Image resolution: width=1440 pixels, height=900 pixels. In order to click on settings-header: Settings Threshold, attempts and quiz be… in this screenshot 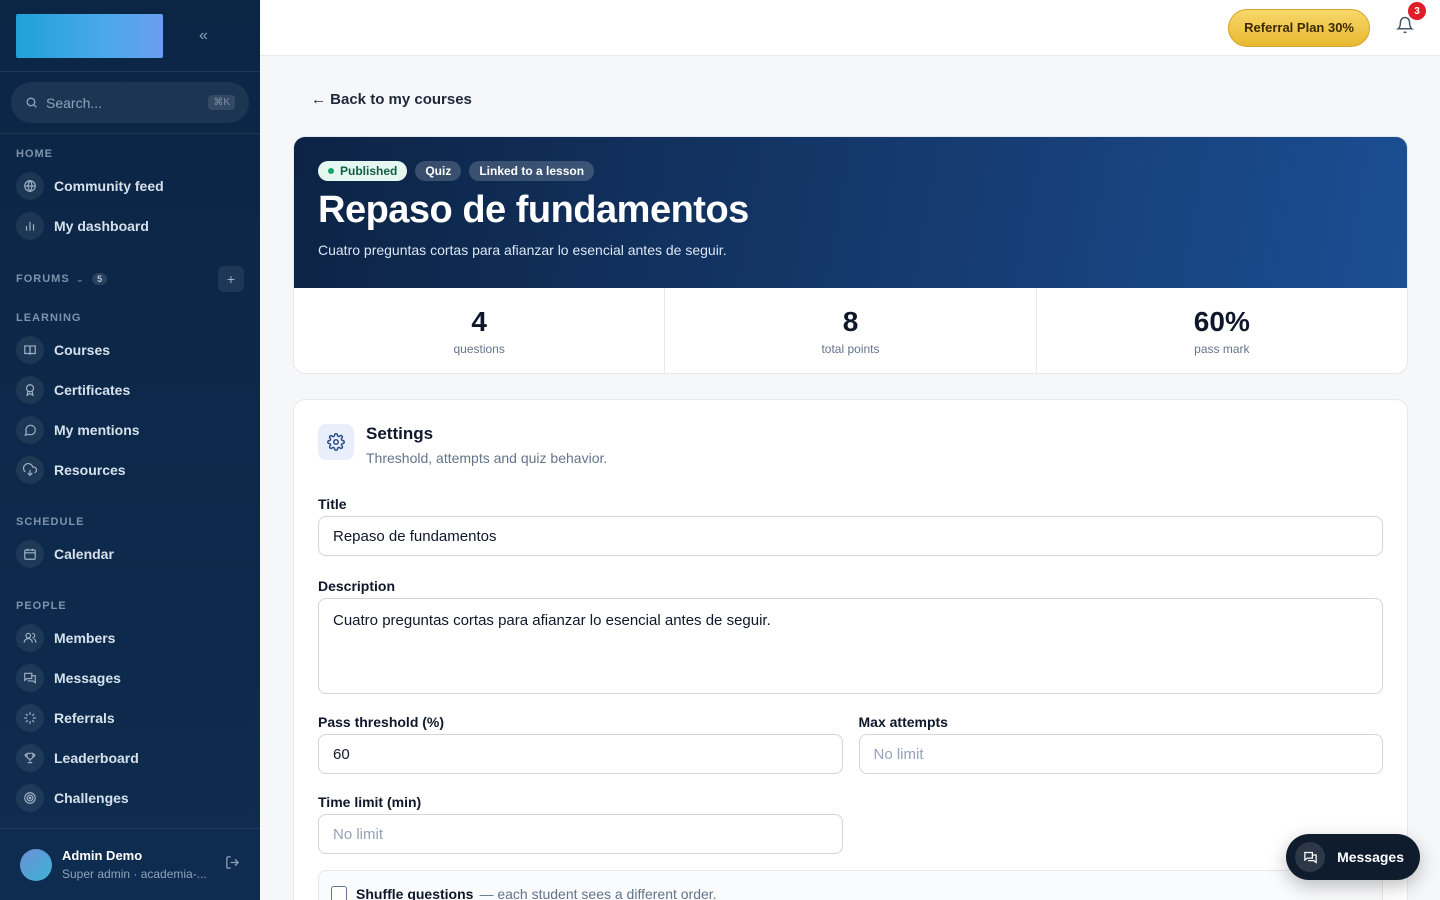, I will do `click(850, 445)`.